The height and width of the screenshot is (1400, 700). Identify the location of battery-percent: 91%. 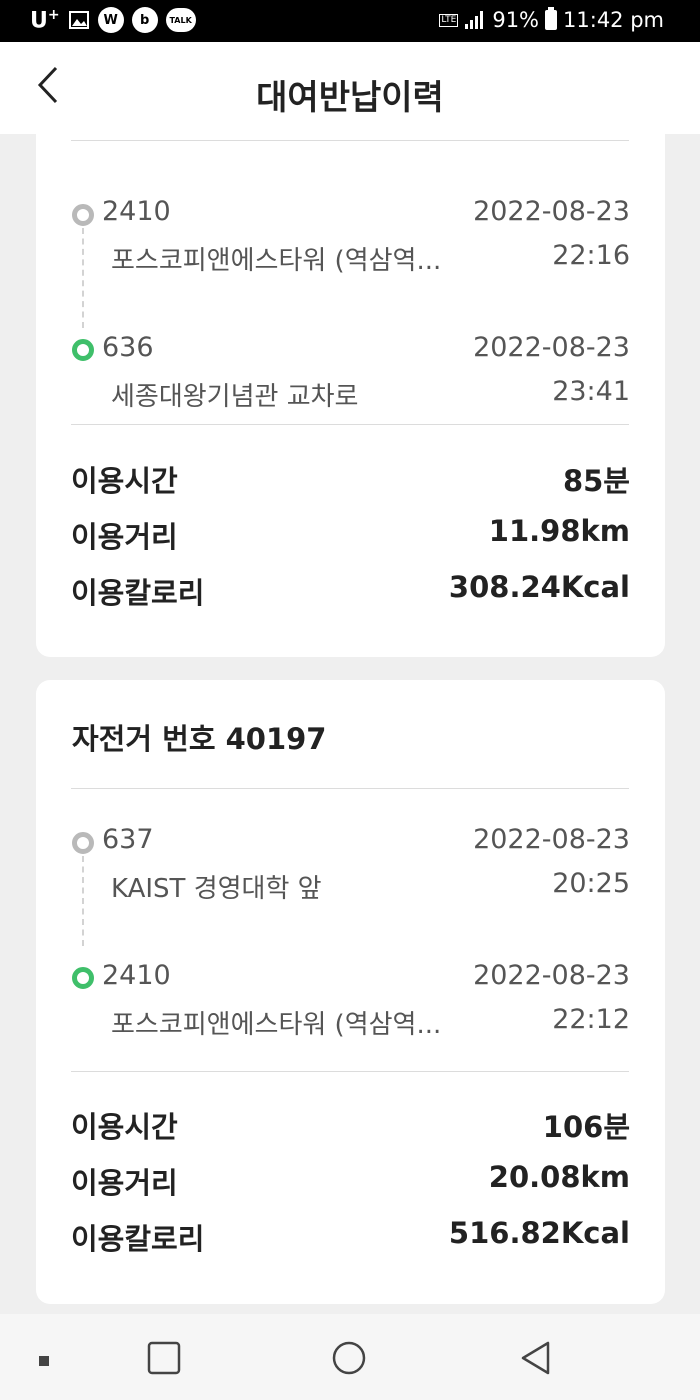
(516, 20).